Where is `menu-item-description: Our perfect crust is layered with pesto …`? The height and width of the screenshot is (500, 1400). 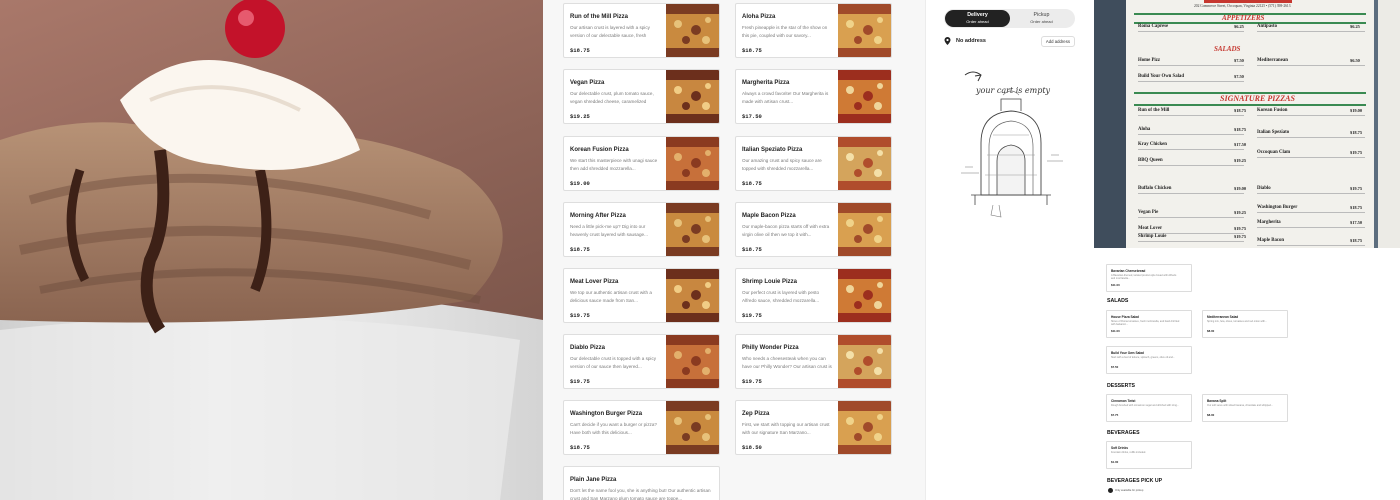
menu-item-description: Our perfect crust is layered with pesto … is located at coordinates (781, 296).